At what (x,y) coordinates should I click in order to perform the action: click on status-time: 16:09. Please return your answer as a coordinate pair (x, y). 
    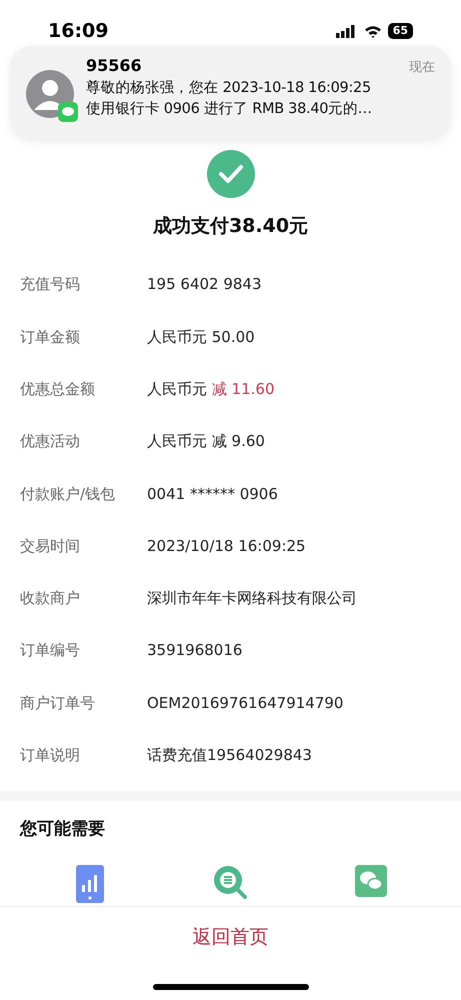
    Looking at the image, I should click on (78, 31).